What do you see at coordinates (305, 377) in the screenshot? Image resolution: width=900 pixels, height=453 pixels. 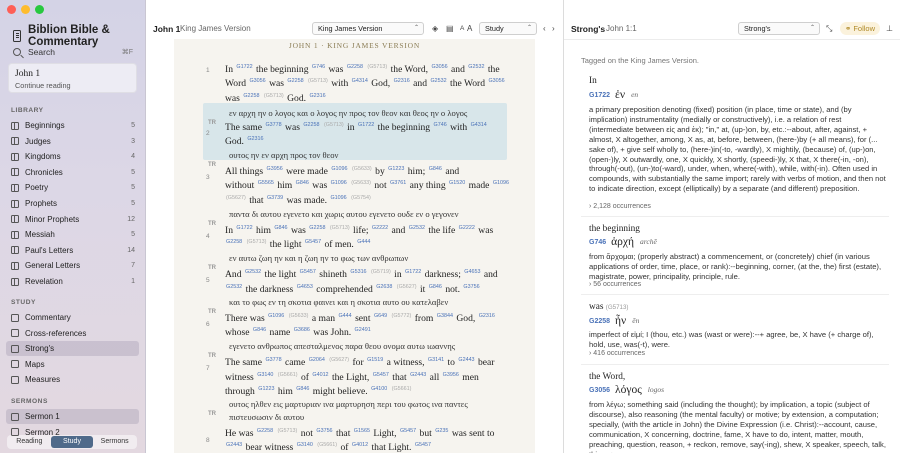 I see `verse-word: of` at bounding box center [305, 377].